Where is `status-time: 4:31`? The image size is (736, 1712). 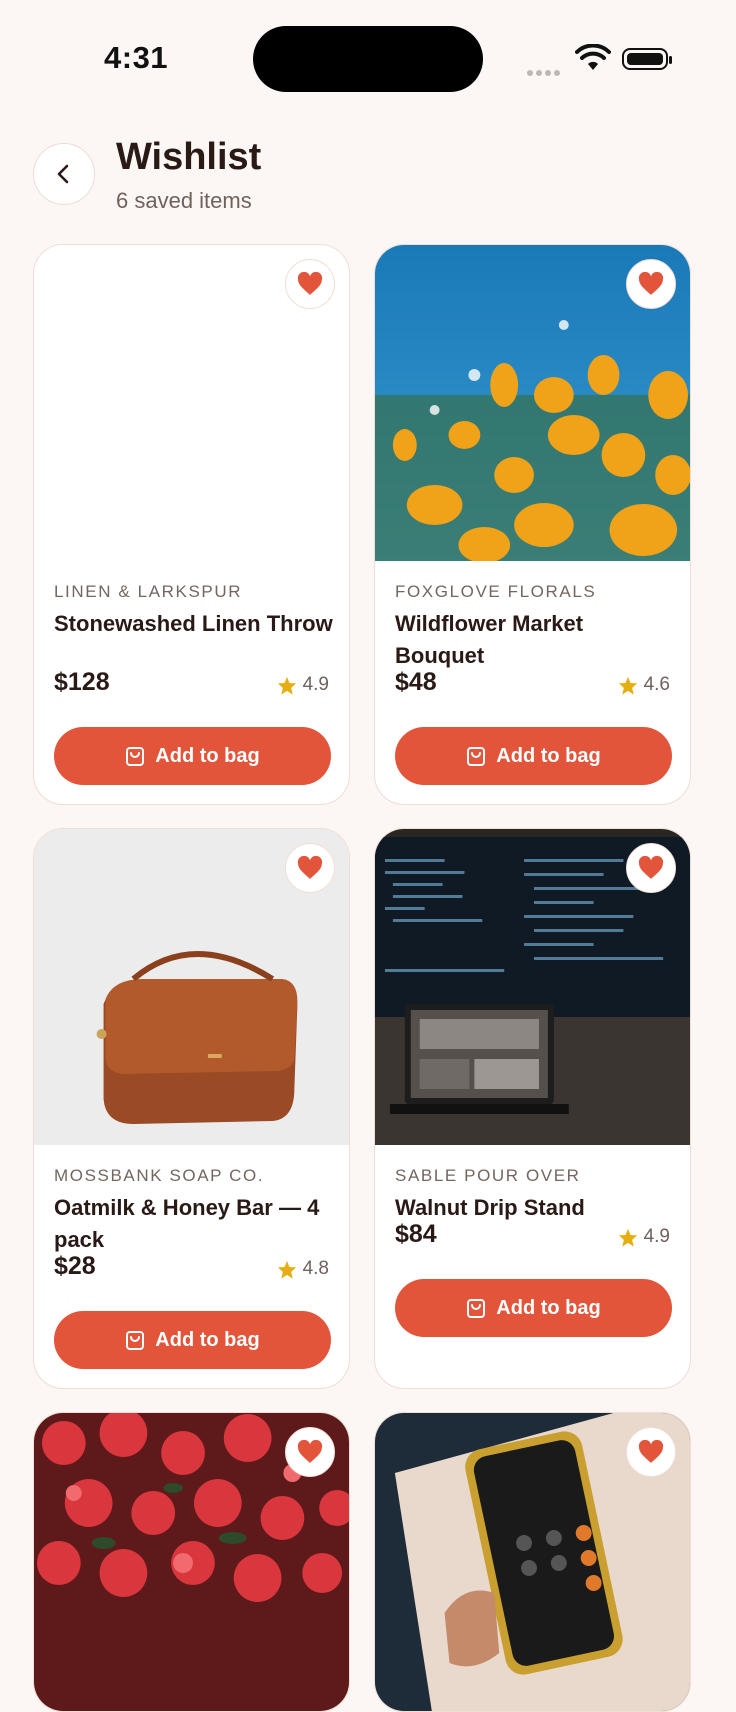 status-time: 4:31 is located at coordinates (136, 57).